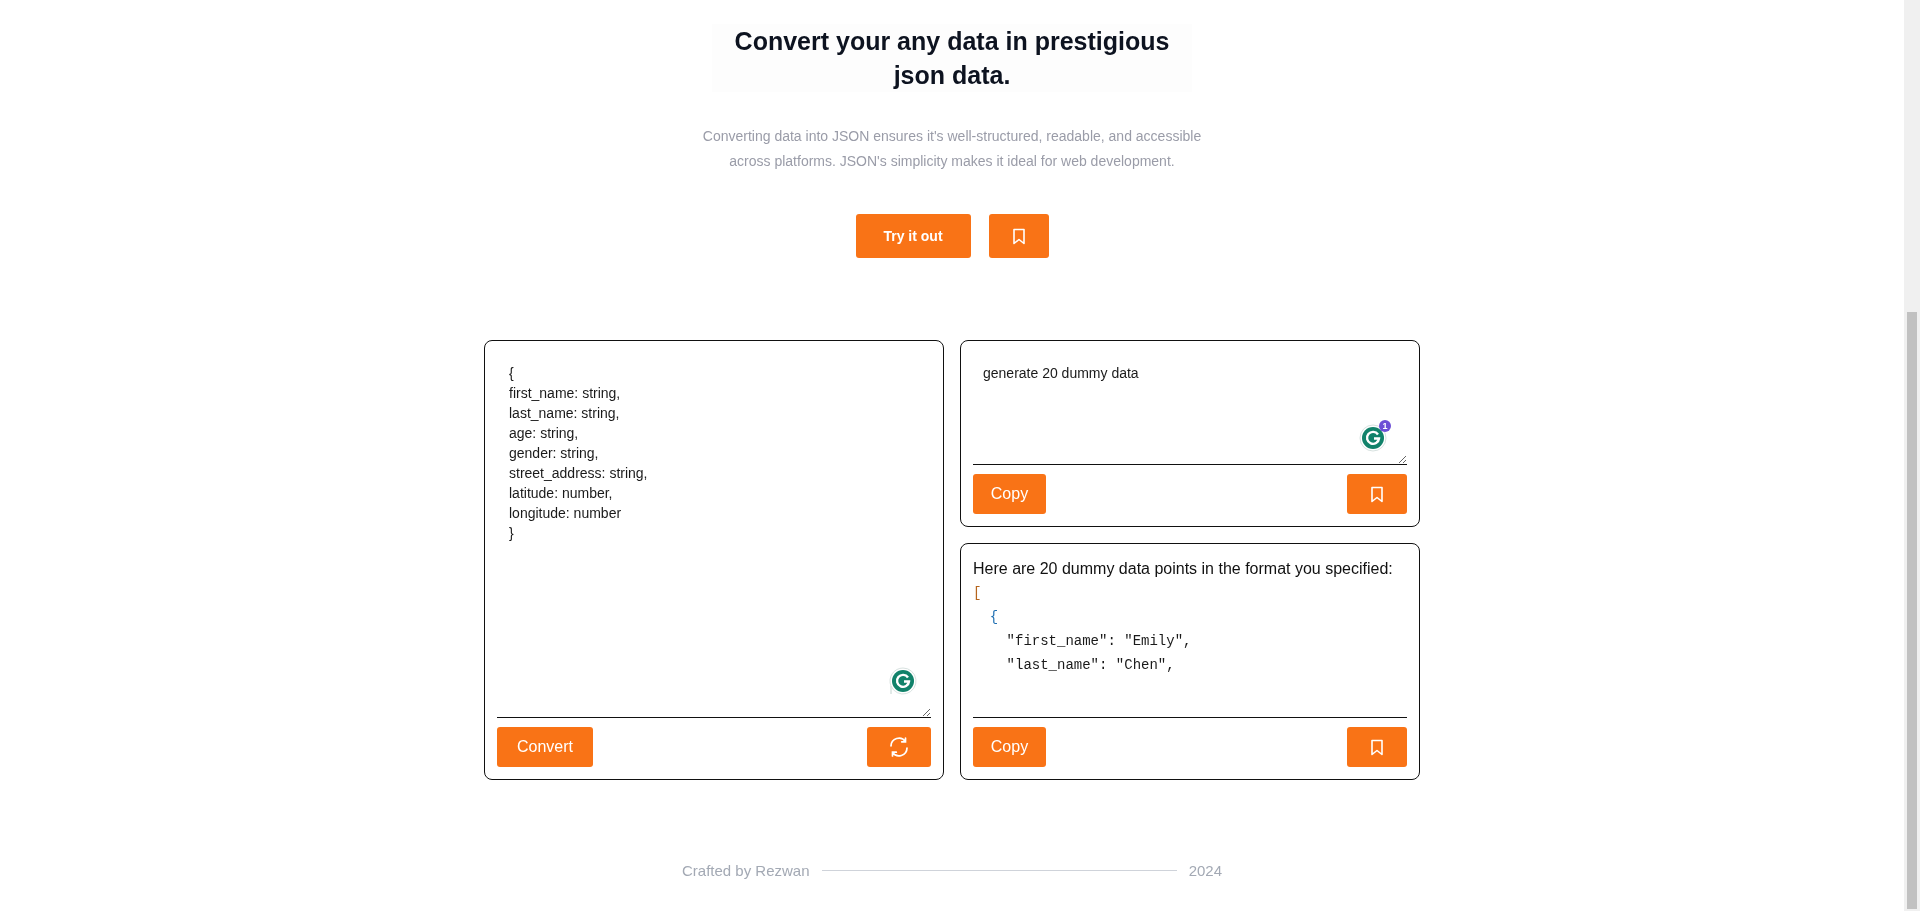 Image resolution: width=1920 pixels, height=911 pixels. Describe the element at coordinates (993, 617) in the screenshot. I see `code-line: {` at that location.